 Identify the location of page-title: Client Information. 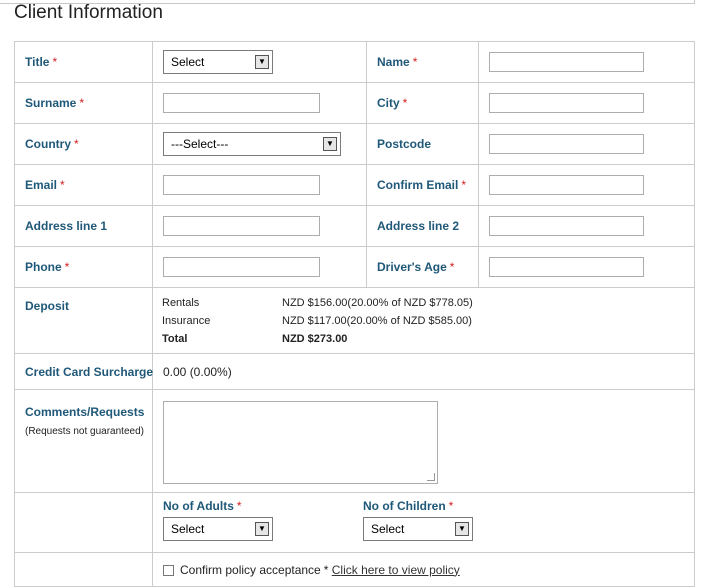
(88, 12).